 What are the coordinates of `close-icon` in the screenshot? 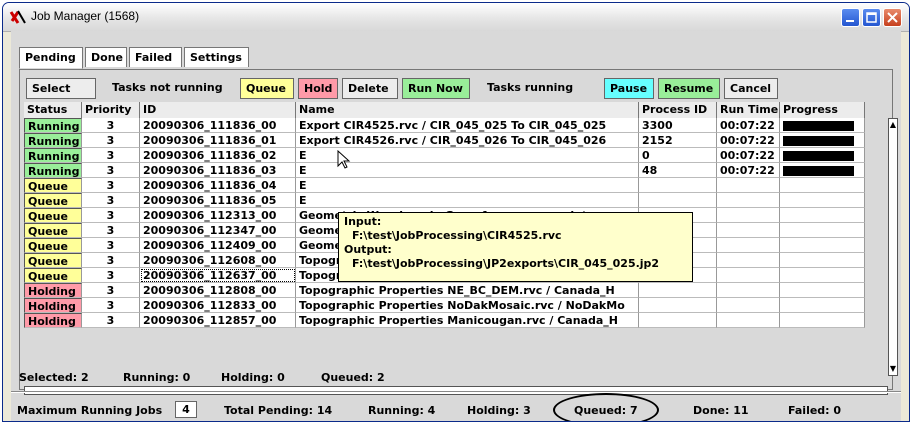 It's located at (892, 17).